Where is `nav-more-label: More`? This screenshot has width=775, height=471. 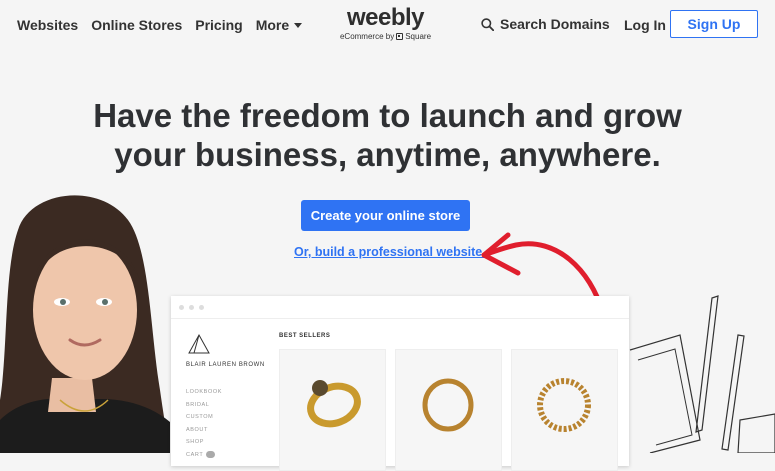
nav-more-label: More is located at coordinates (272, 25).